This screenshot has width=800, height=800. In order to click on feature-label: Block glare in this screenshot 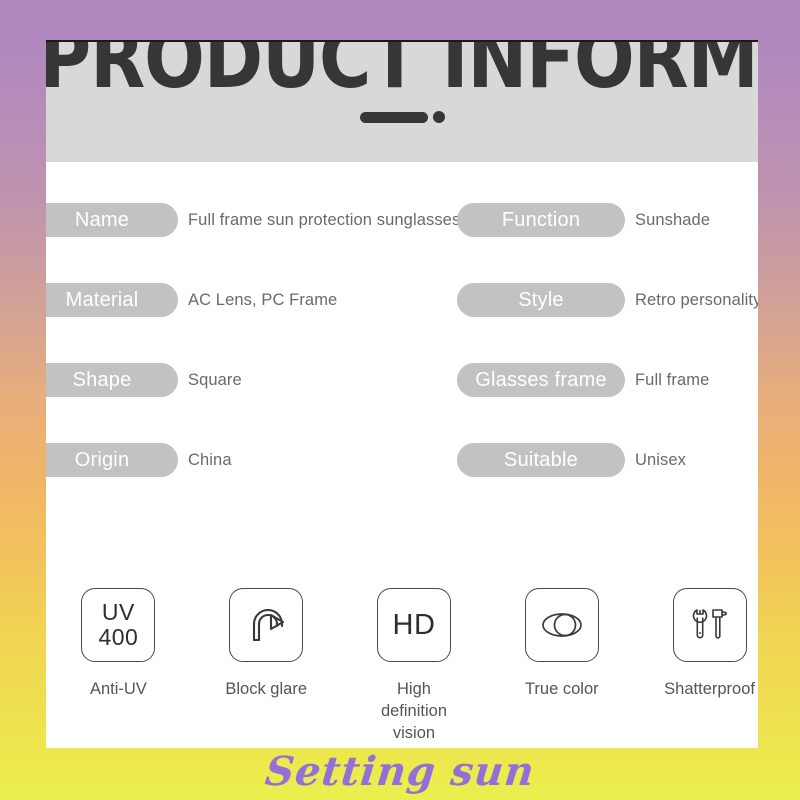, I will do `click(266, 689)`.